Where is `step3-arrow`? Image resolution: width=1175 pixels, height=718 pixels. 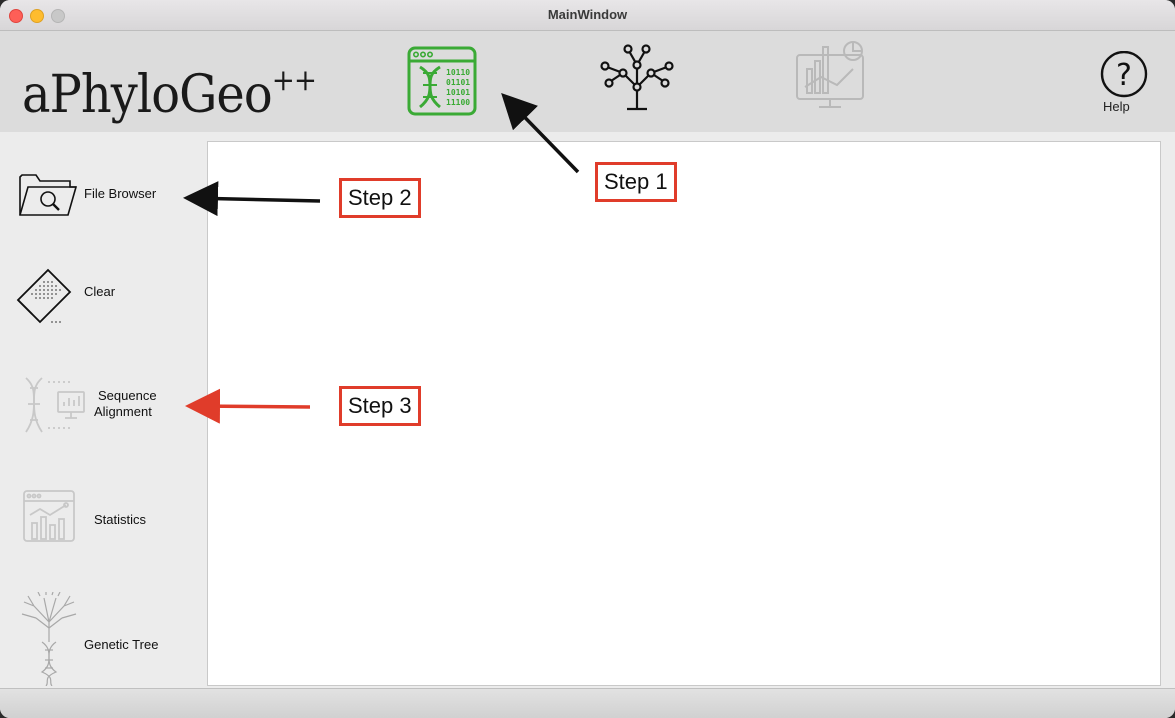 step3-arrow is located at coordinates (248, 406).